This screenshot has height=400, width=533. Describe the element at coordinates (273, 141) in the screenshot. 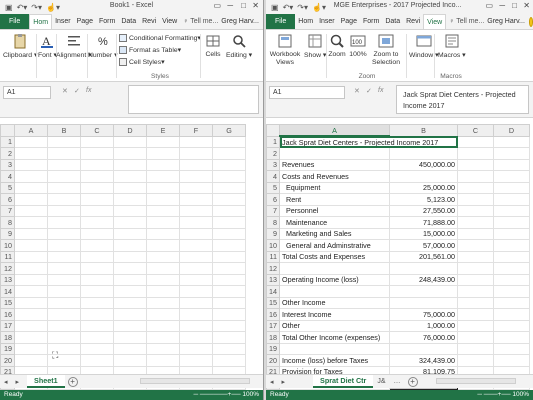

I see `row-header: 1` at that location.